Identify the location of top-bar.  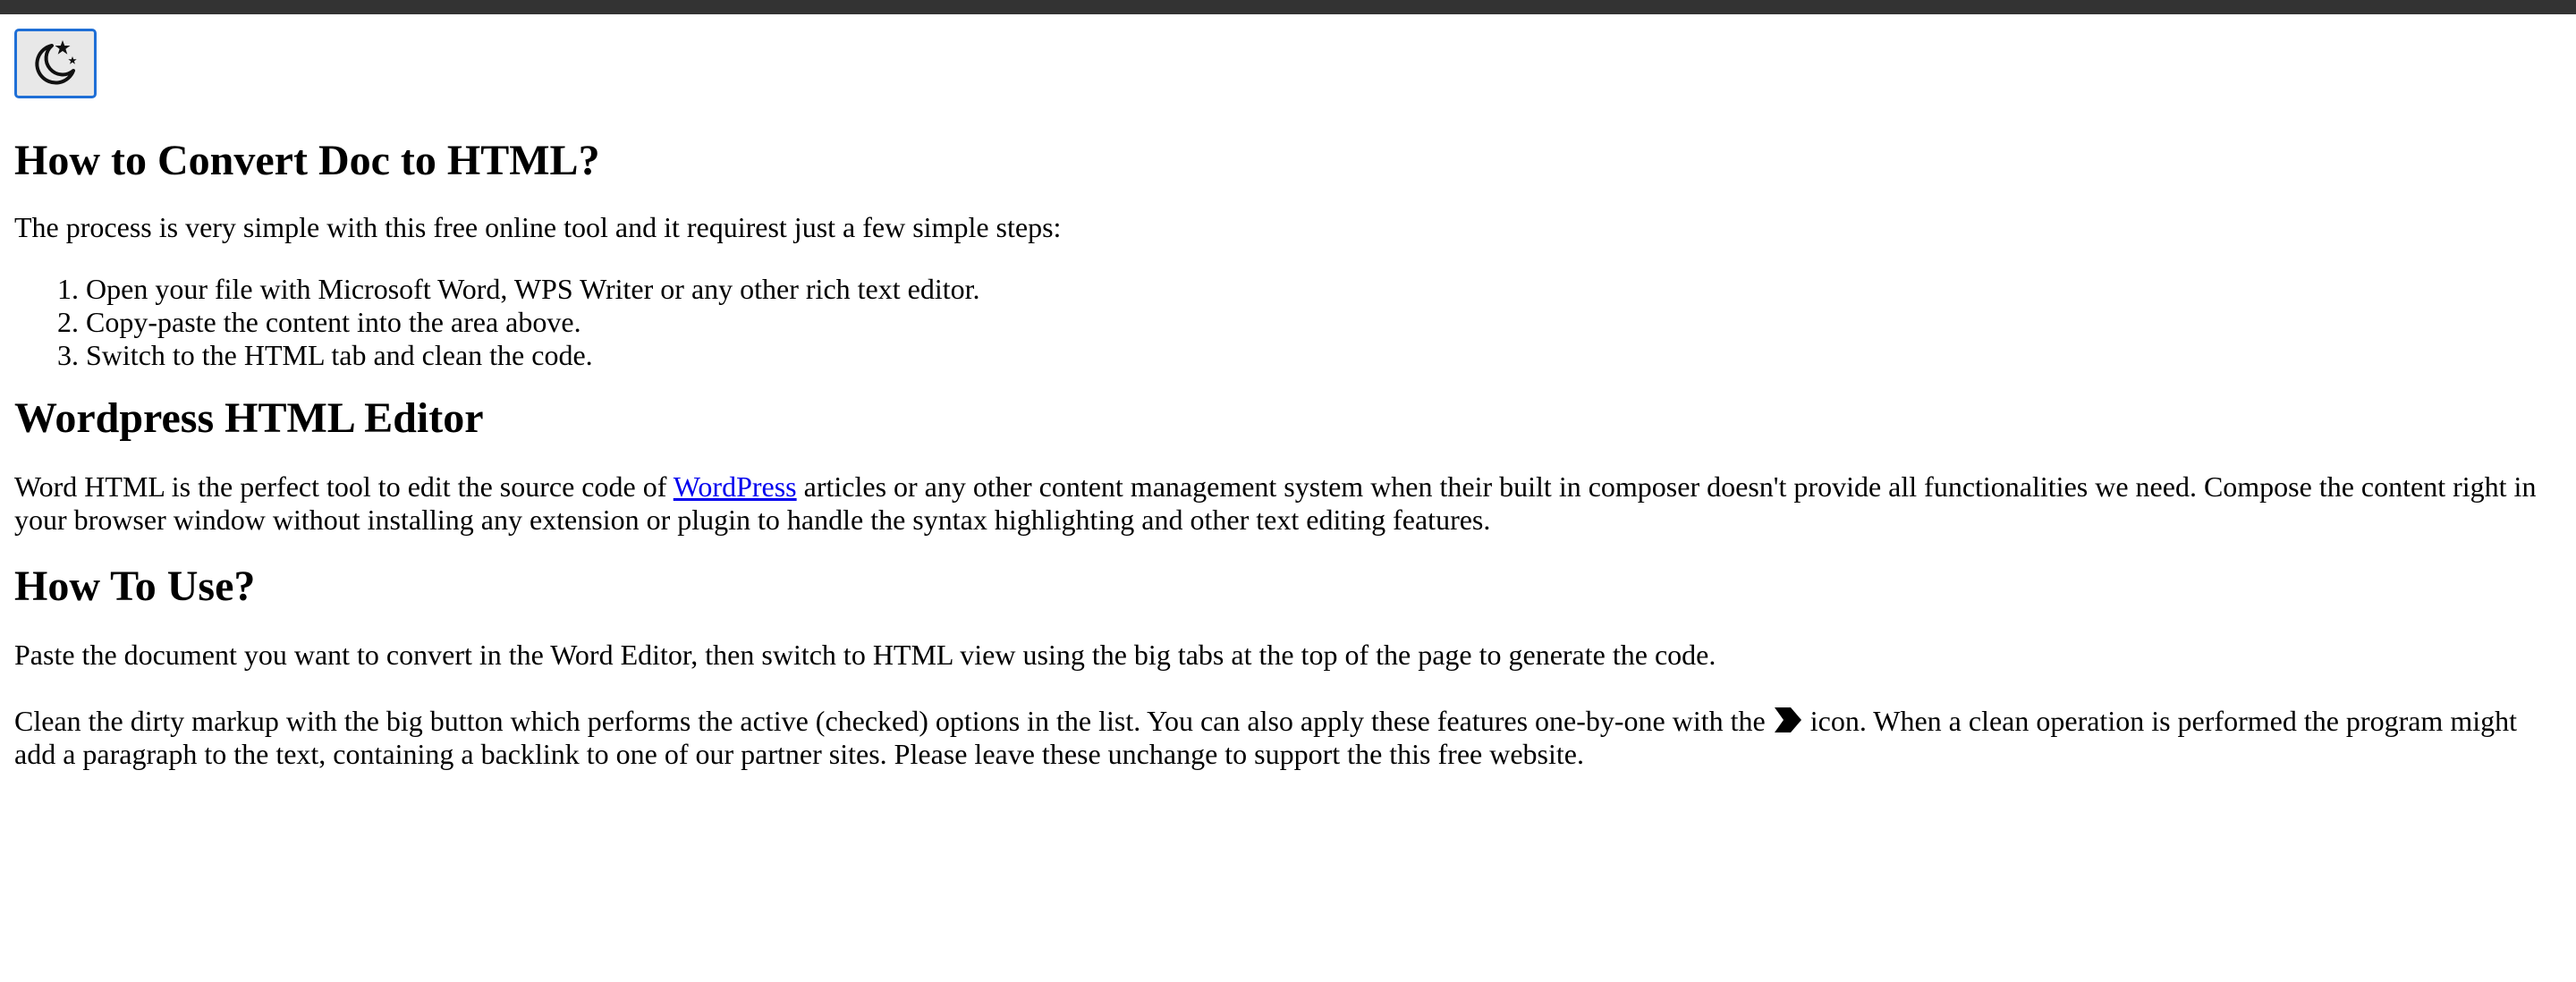
(1288, 7).